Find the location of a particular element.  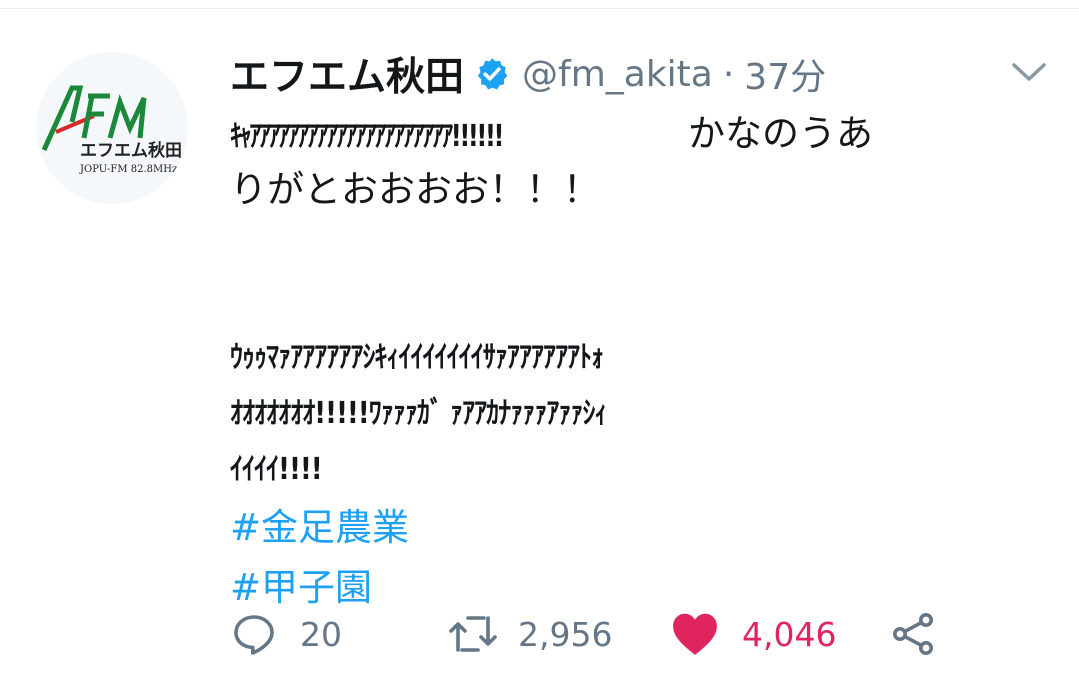

afm-logo: エフエム秋田 JOPU-FM 82.8MHz is located at coordinates (111, 130).